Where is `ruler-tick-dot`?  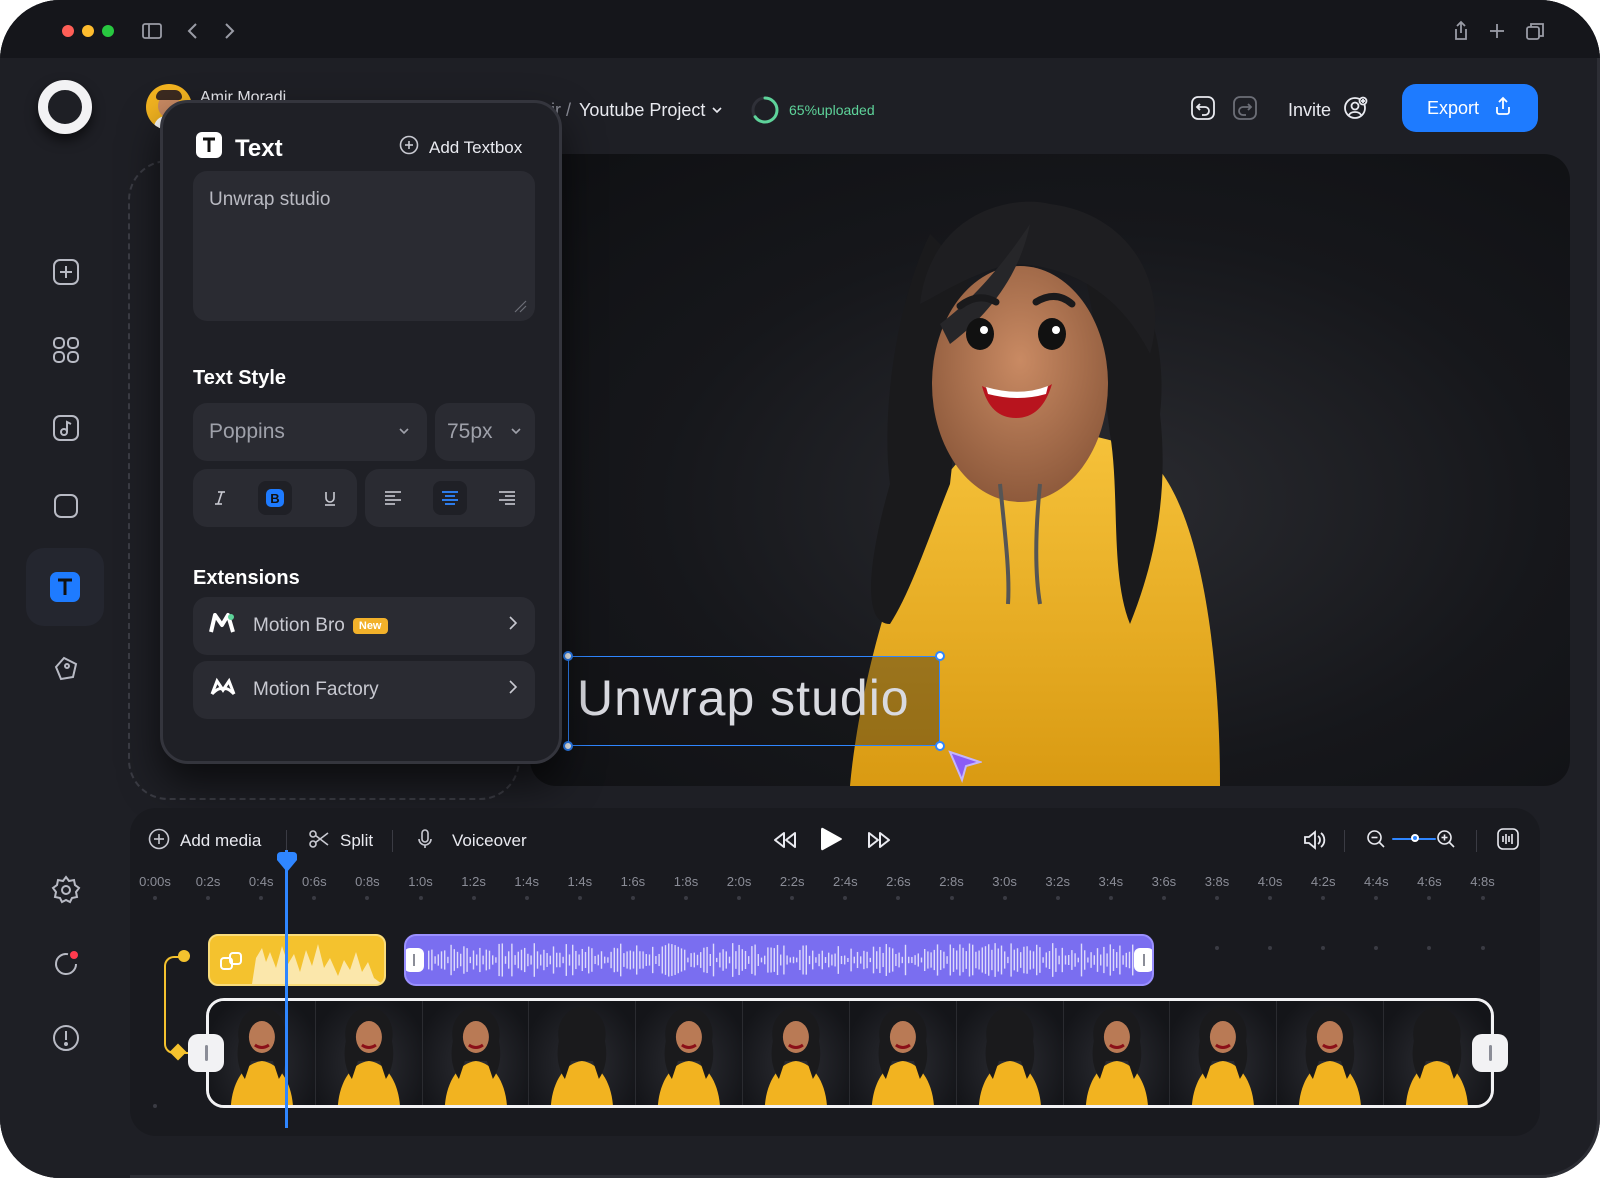 ruler-tick-dot is located at coordinates (1429, 898).